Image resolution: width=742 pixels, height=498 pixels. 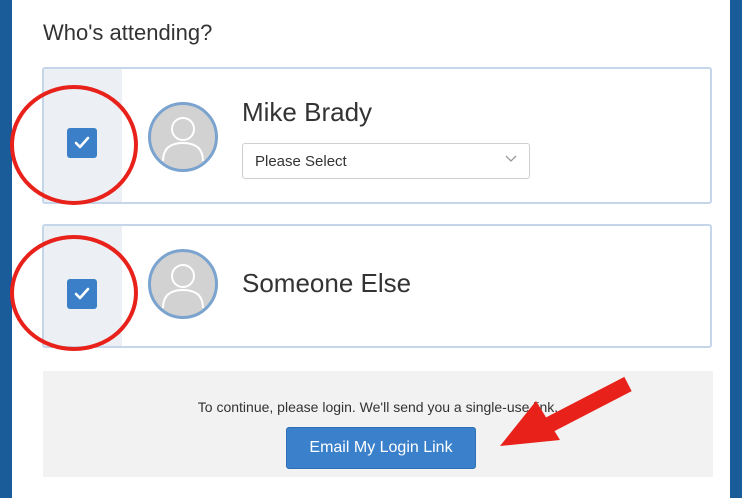 What do you see at coordinates (381, 448) in the screenshot?
I see `email-login-link-button: Email My Login Link` at bounding box center [381, 448].